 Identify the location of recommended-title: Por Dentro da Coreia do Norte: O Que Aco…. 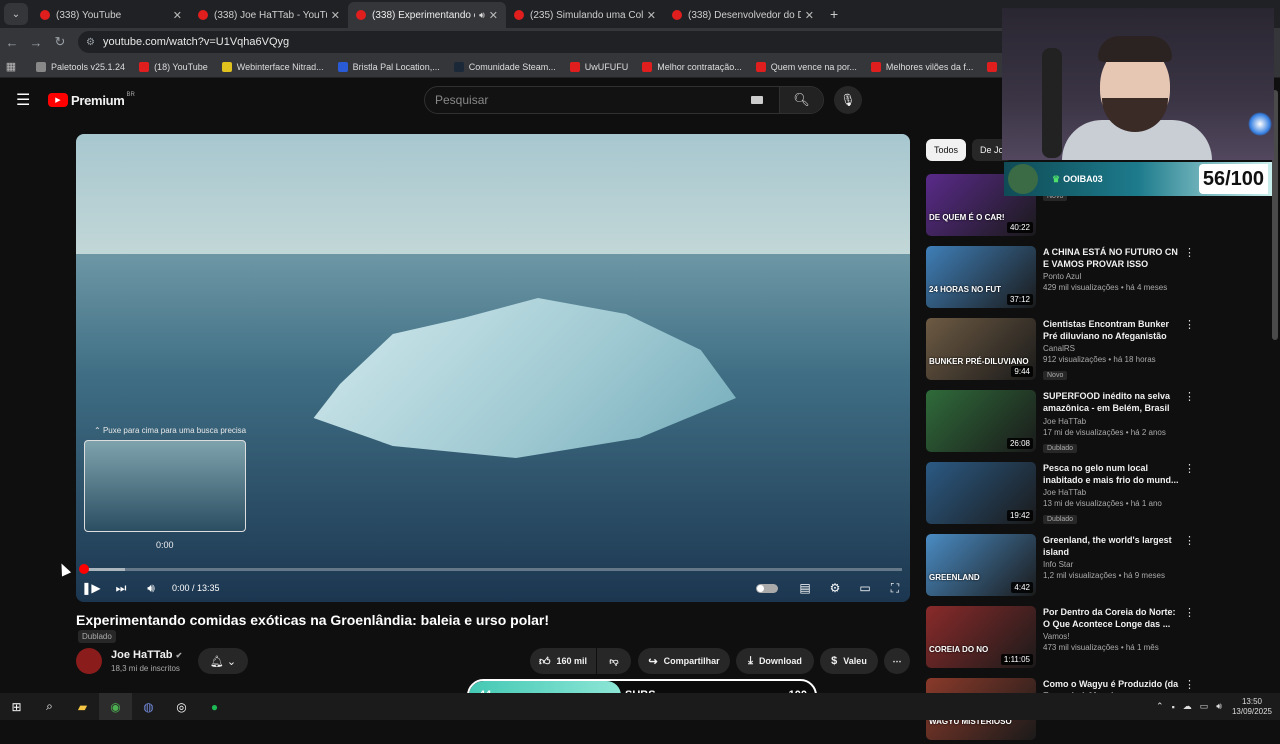
(1112, 618).